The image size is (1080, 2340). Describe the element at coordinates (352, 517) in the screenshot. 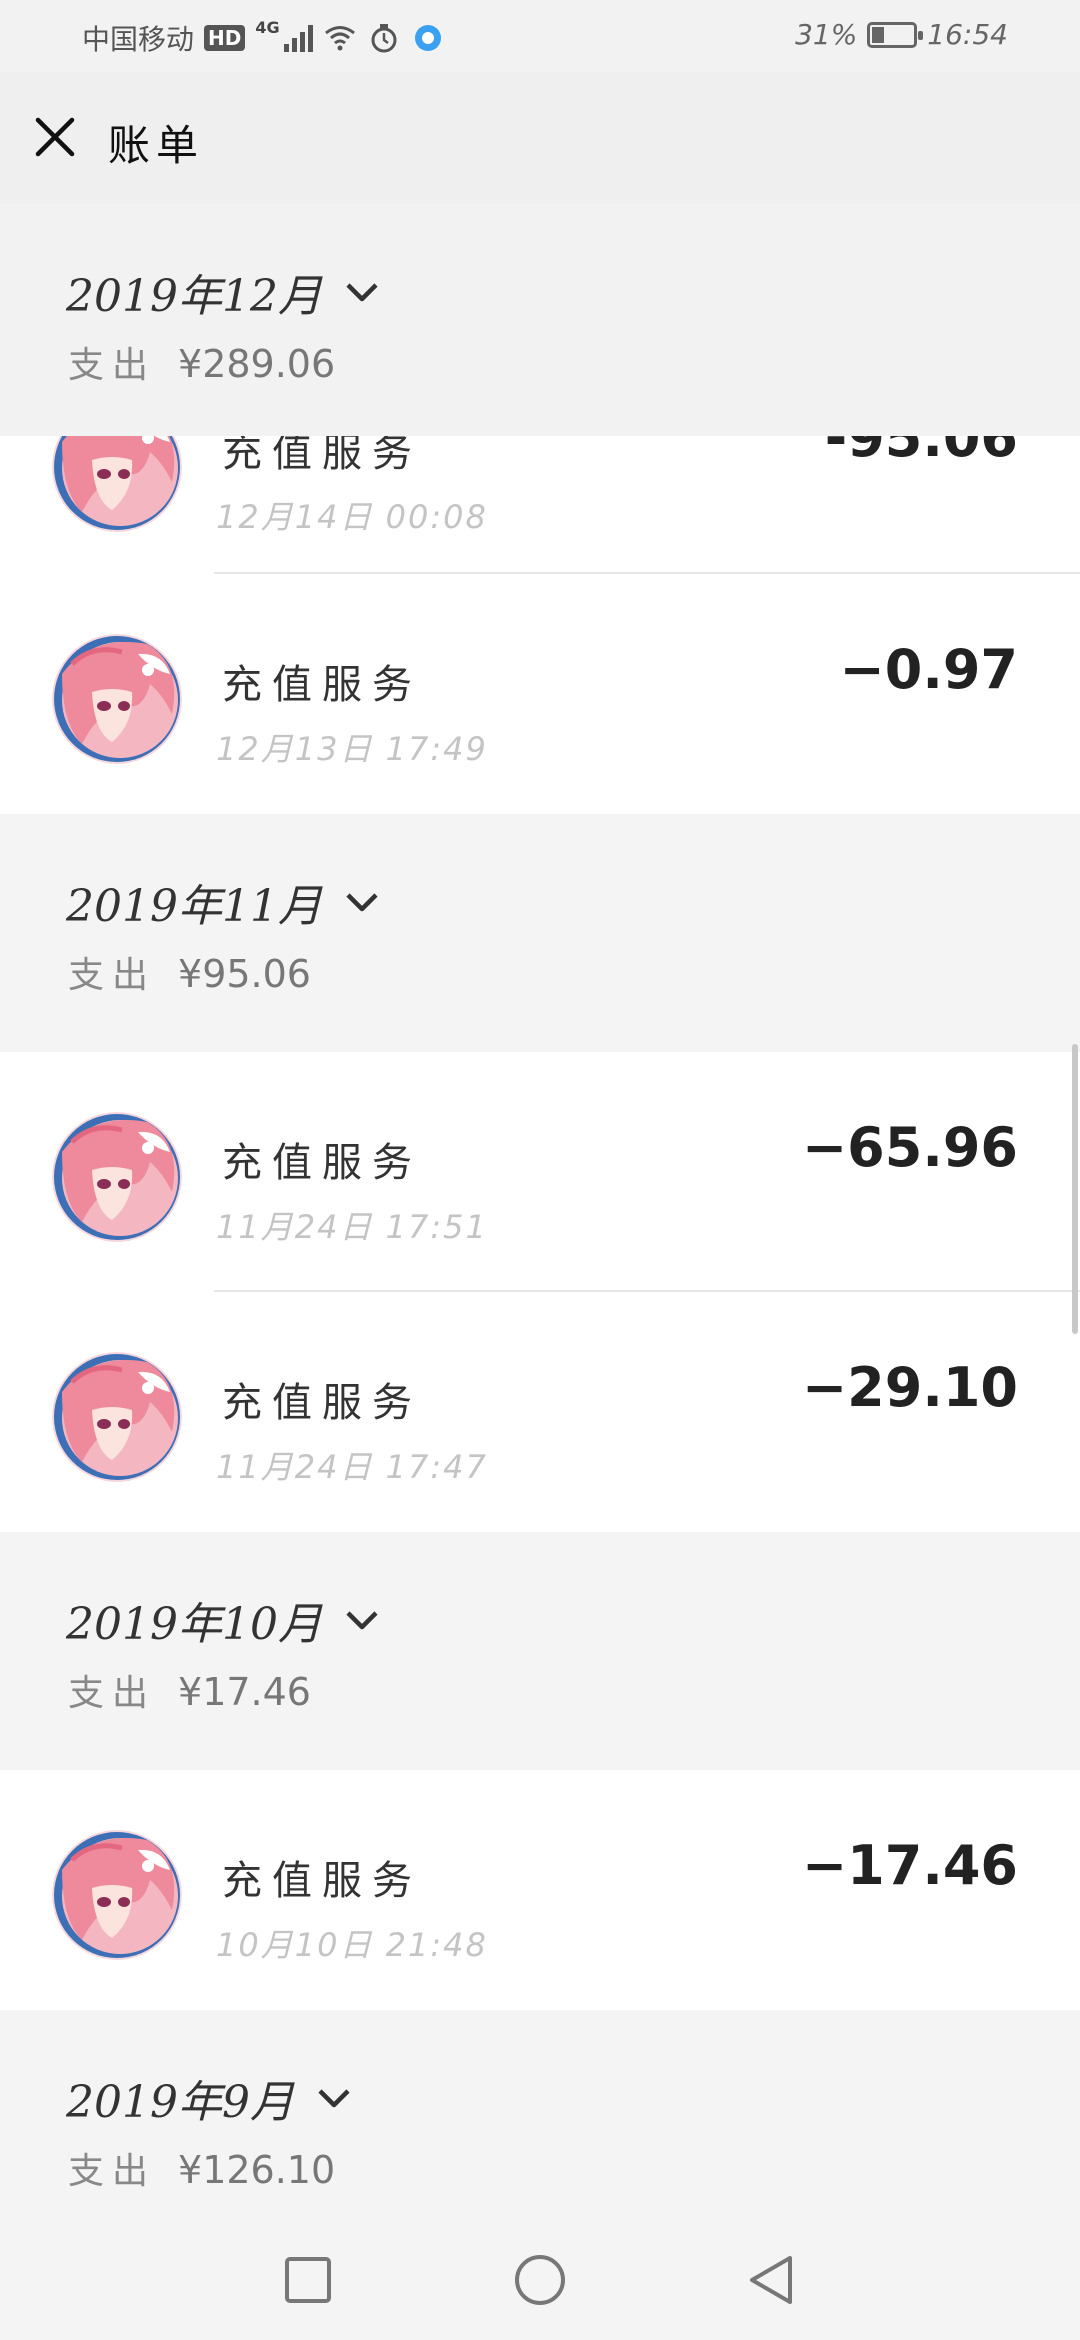

I see `transaction-time: 12月14日 00:08` at that location.